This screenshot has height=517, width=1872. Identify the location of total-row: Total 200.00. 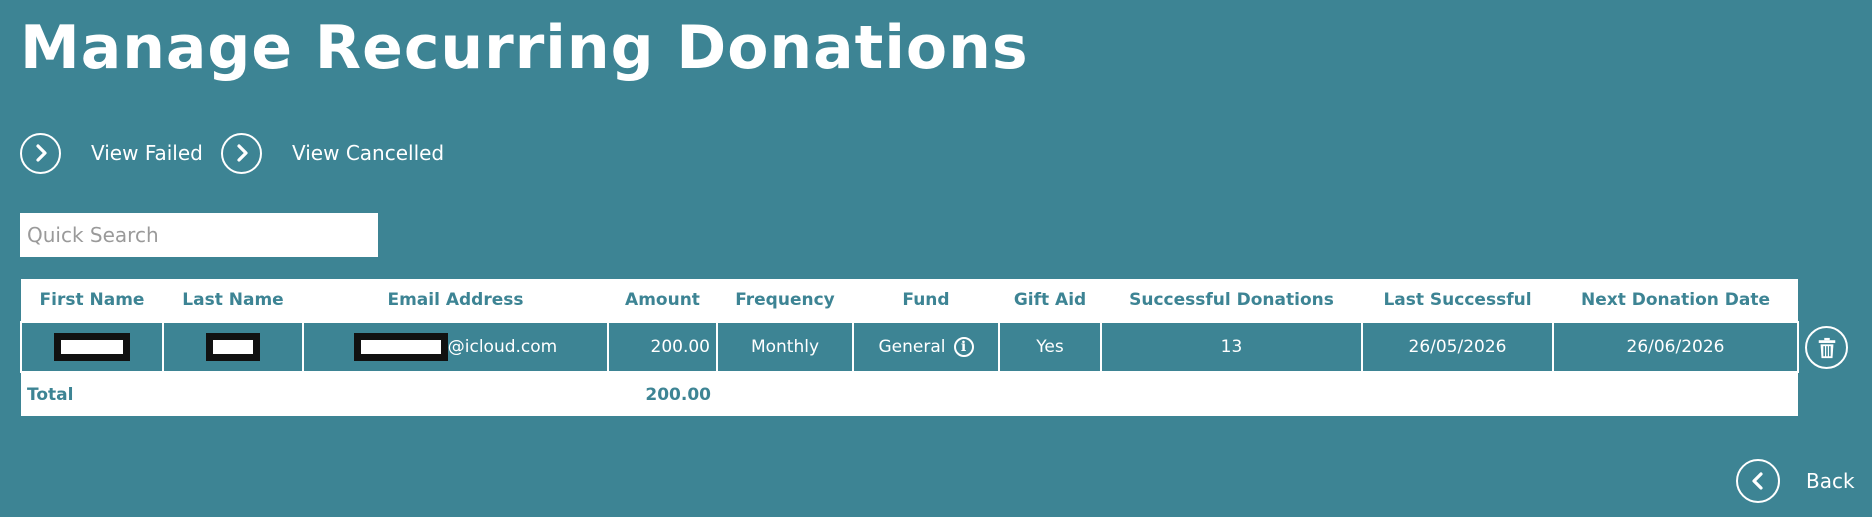
(909, 394).